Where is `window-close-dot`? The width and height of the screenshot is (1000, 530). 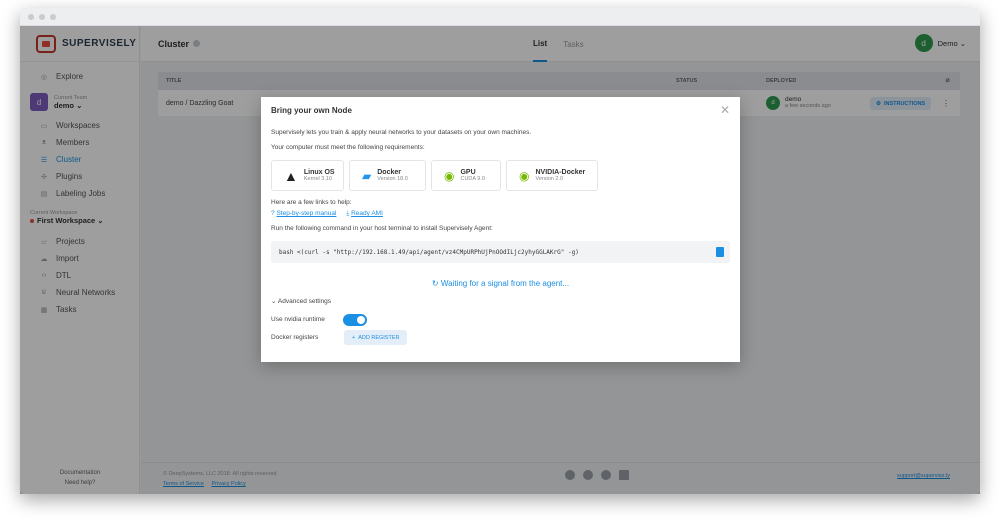 window-close-dot is located at coordinates (31, 16).